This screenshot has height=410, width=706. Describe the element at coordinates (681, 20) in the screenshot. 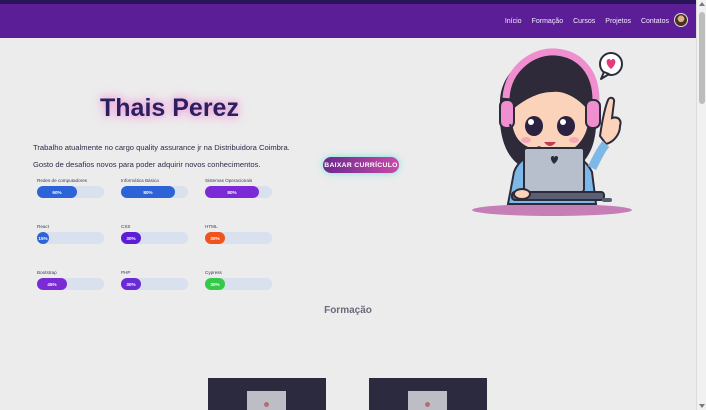

I see `avatar` at that location.